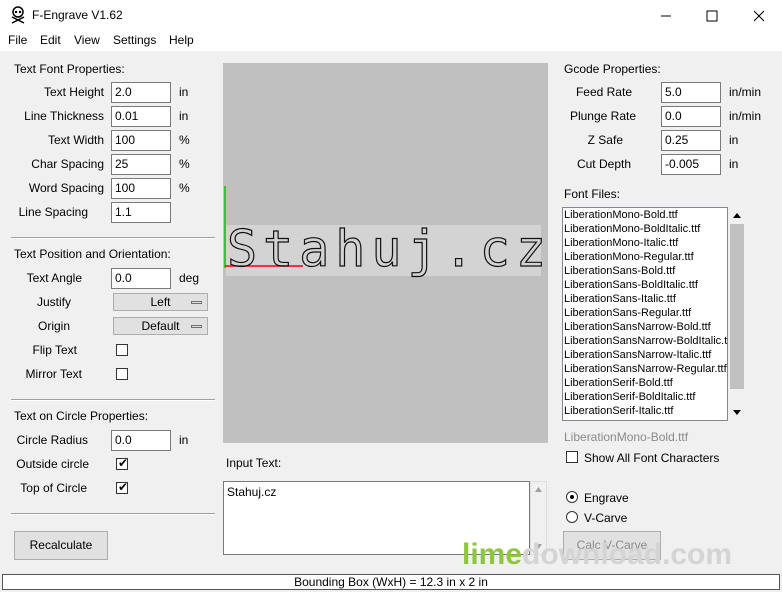  I want to click on font-list-item: LiberationSerif-BoldItalic.ttf, so click(645, 397).